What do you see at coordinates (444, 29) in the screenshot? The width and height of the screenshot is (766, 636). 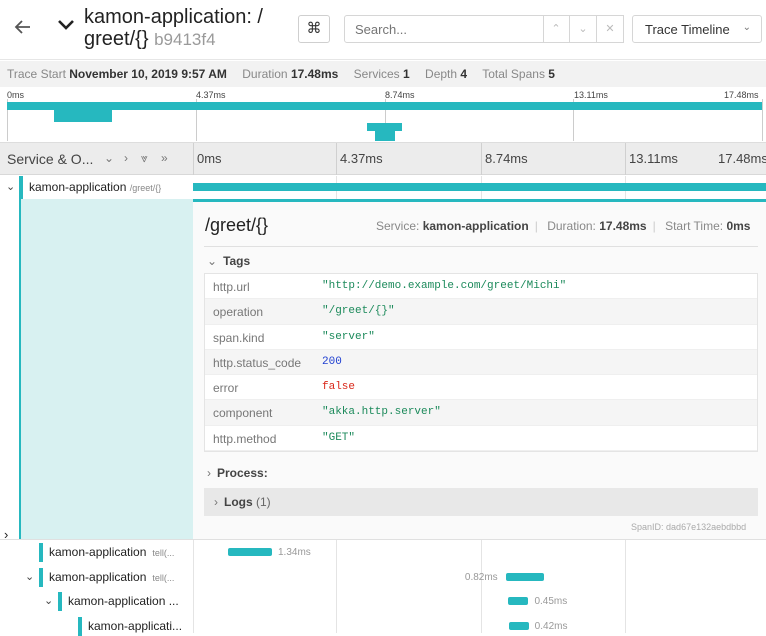 I see `search-input` at bounding box center [444, 29].